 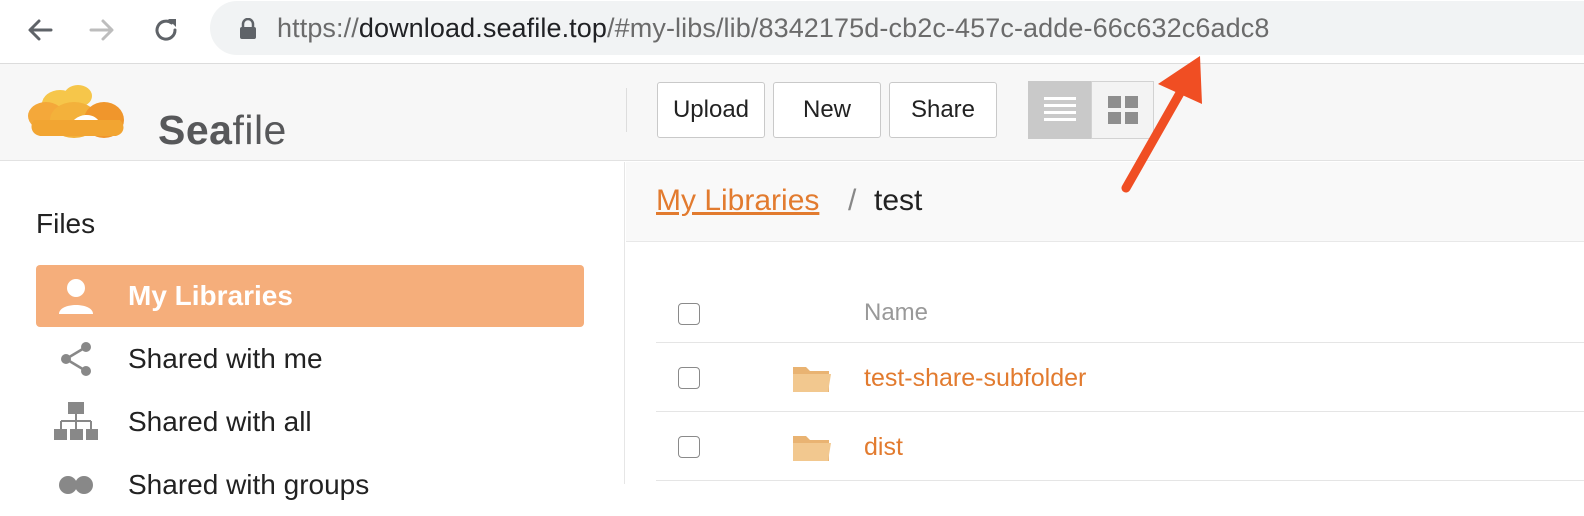 I want to click on sidebar-item-label: Shared with groups, so click(x=249, y=484).